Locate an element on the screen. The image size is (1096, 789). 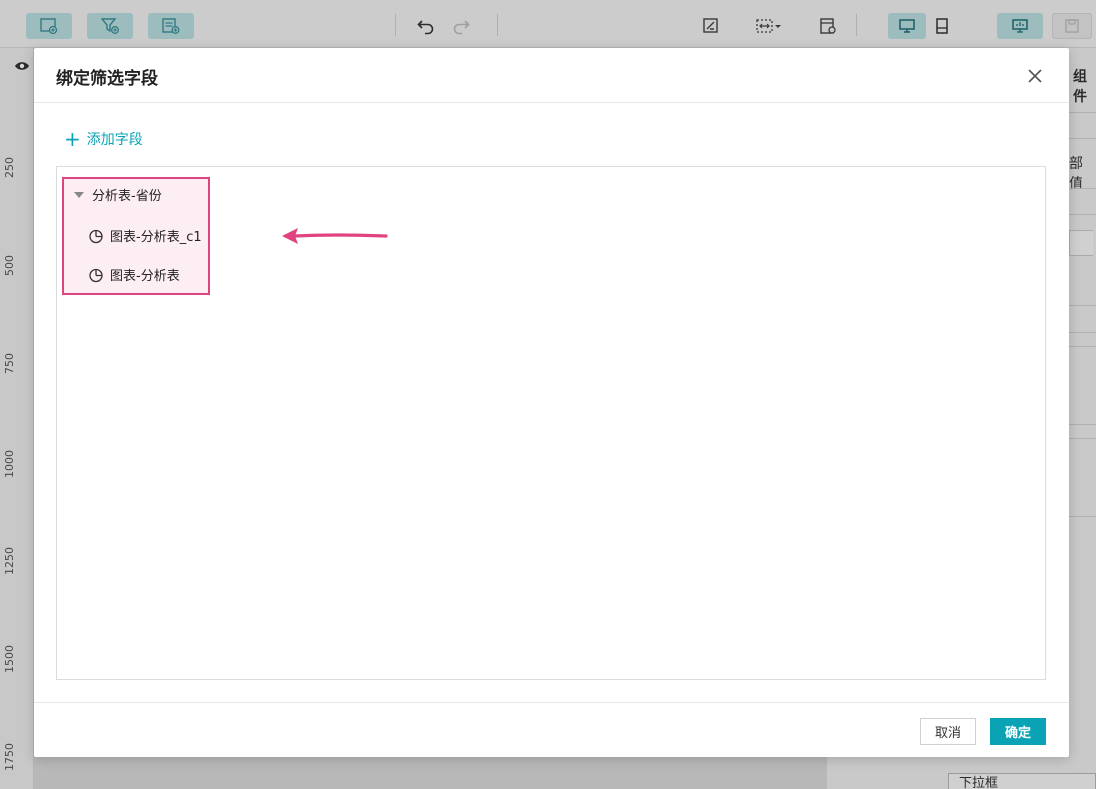
caret-down-icon is located at coordinates (79, 194).